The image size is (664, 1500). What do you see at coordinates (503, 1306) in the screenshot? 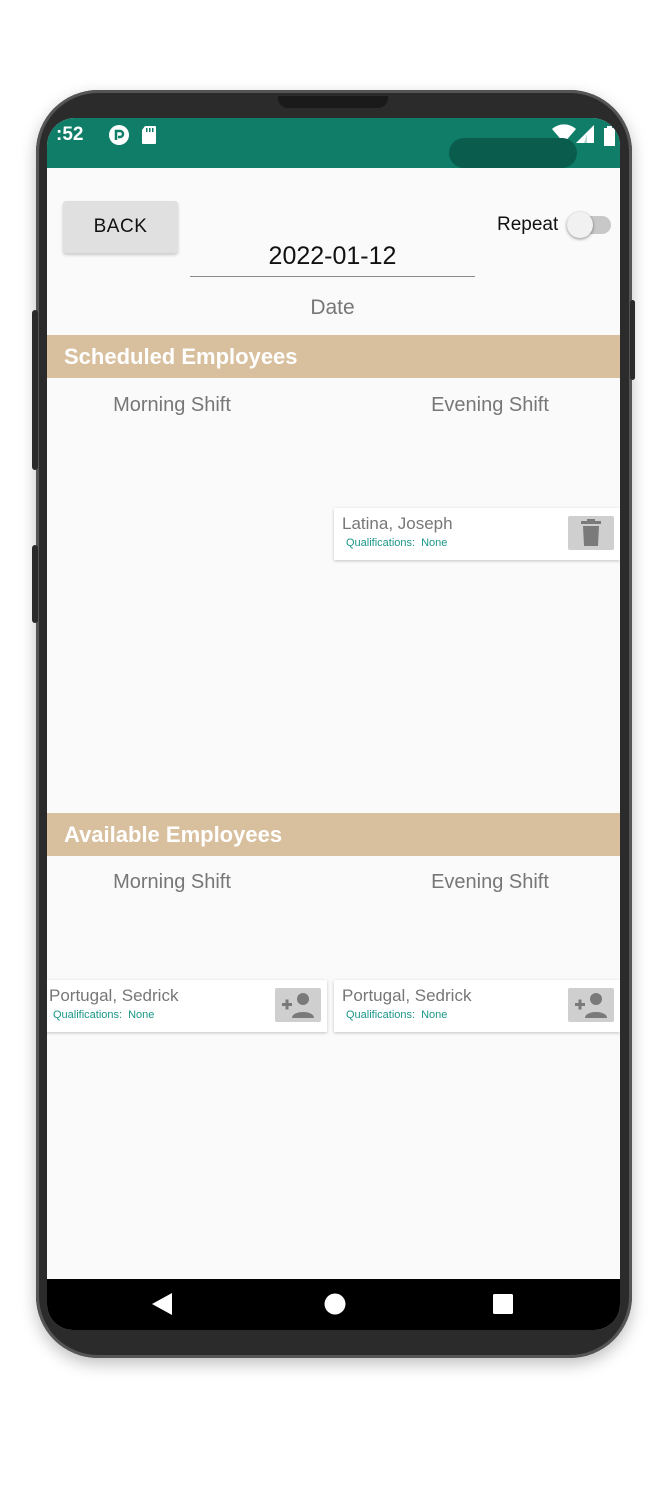
I see `recents-square-icon` at bounding box center [503, 1306].